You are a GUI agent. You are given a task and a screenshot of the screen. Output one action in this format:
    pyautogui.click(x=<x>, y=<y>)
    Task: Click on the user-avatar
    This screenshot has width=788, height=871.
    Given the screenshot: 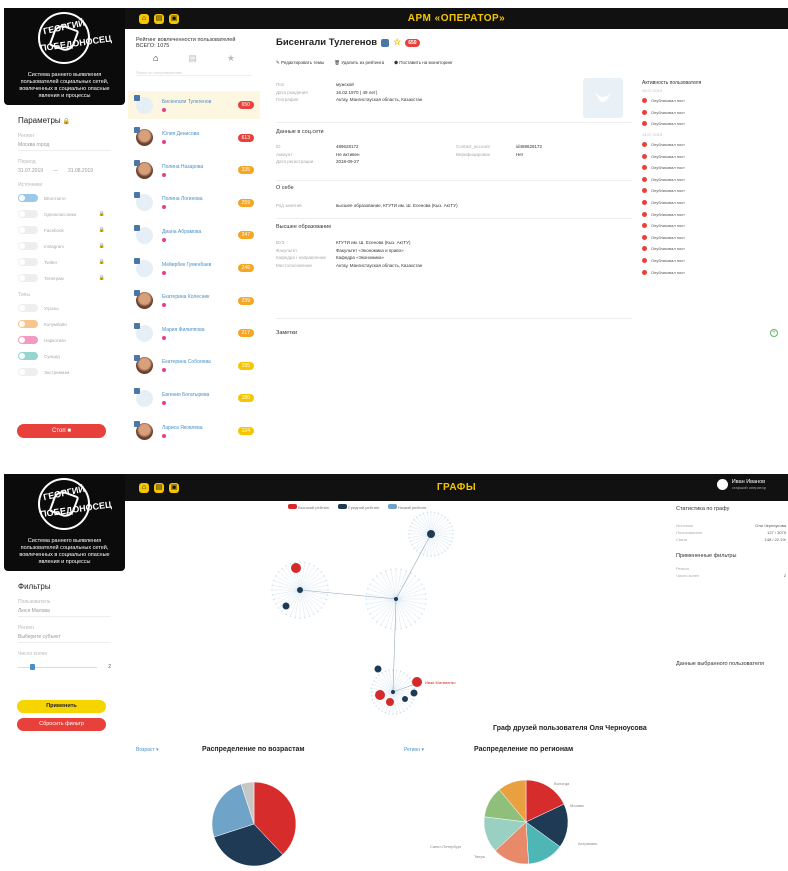 What is the action you would take?
    pyautogui.click(x=143, y=430)
    